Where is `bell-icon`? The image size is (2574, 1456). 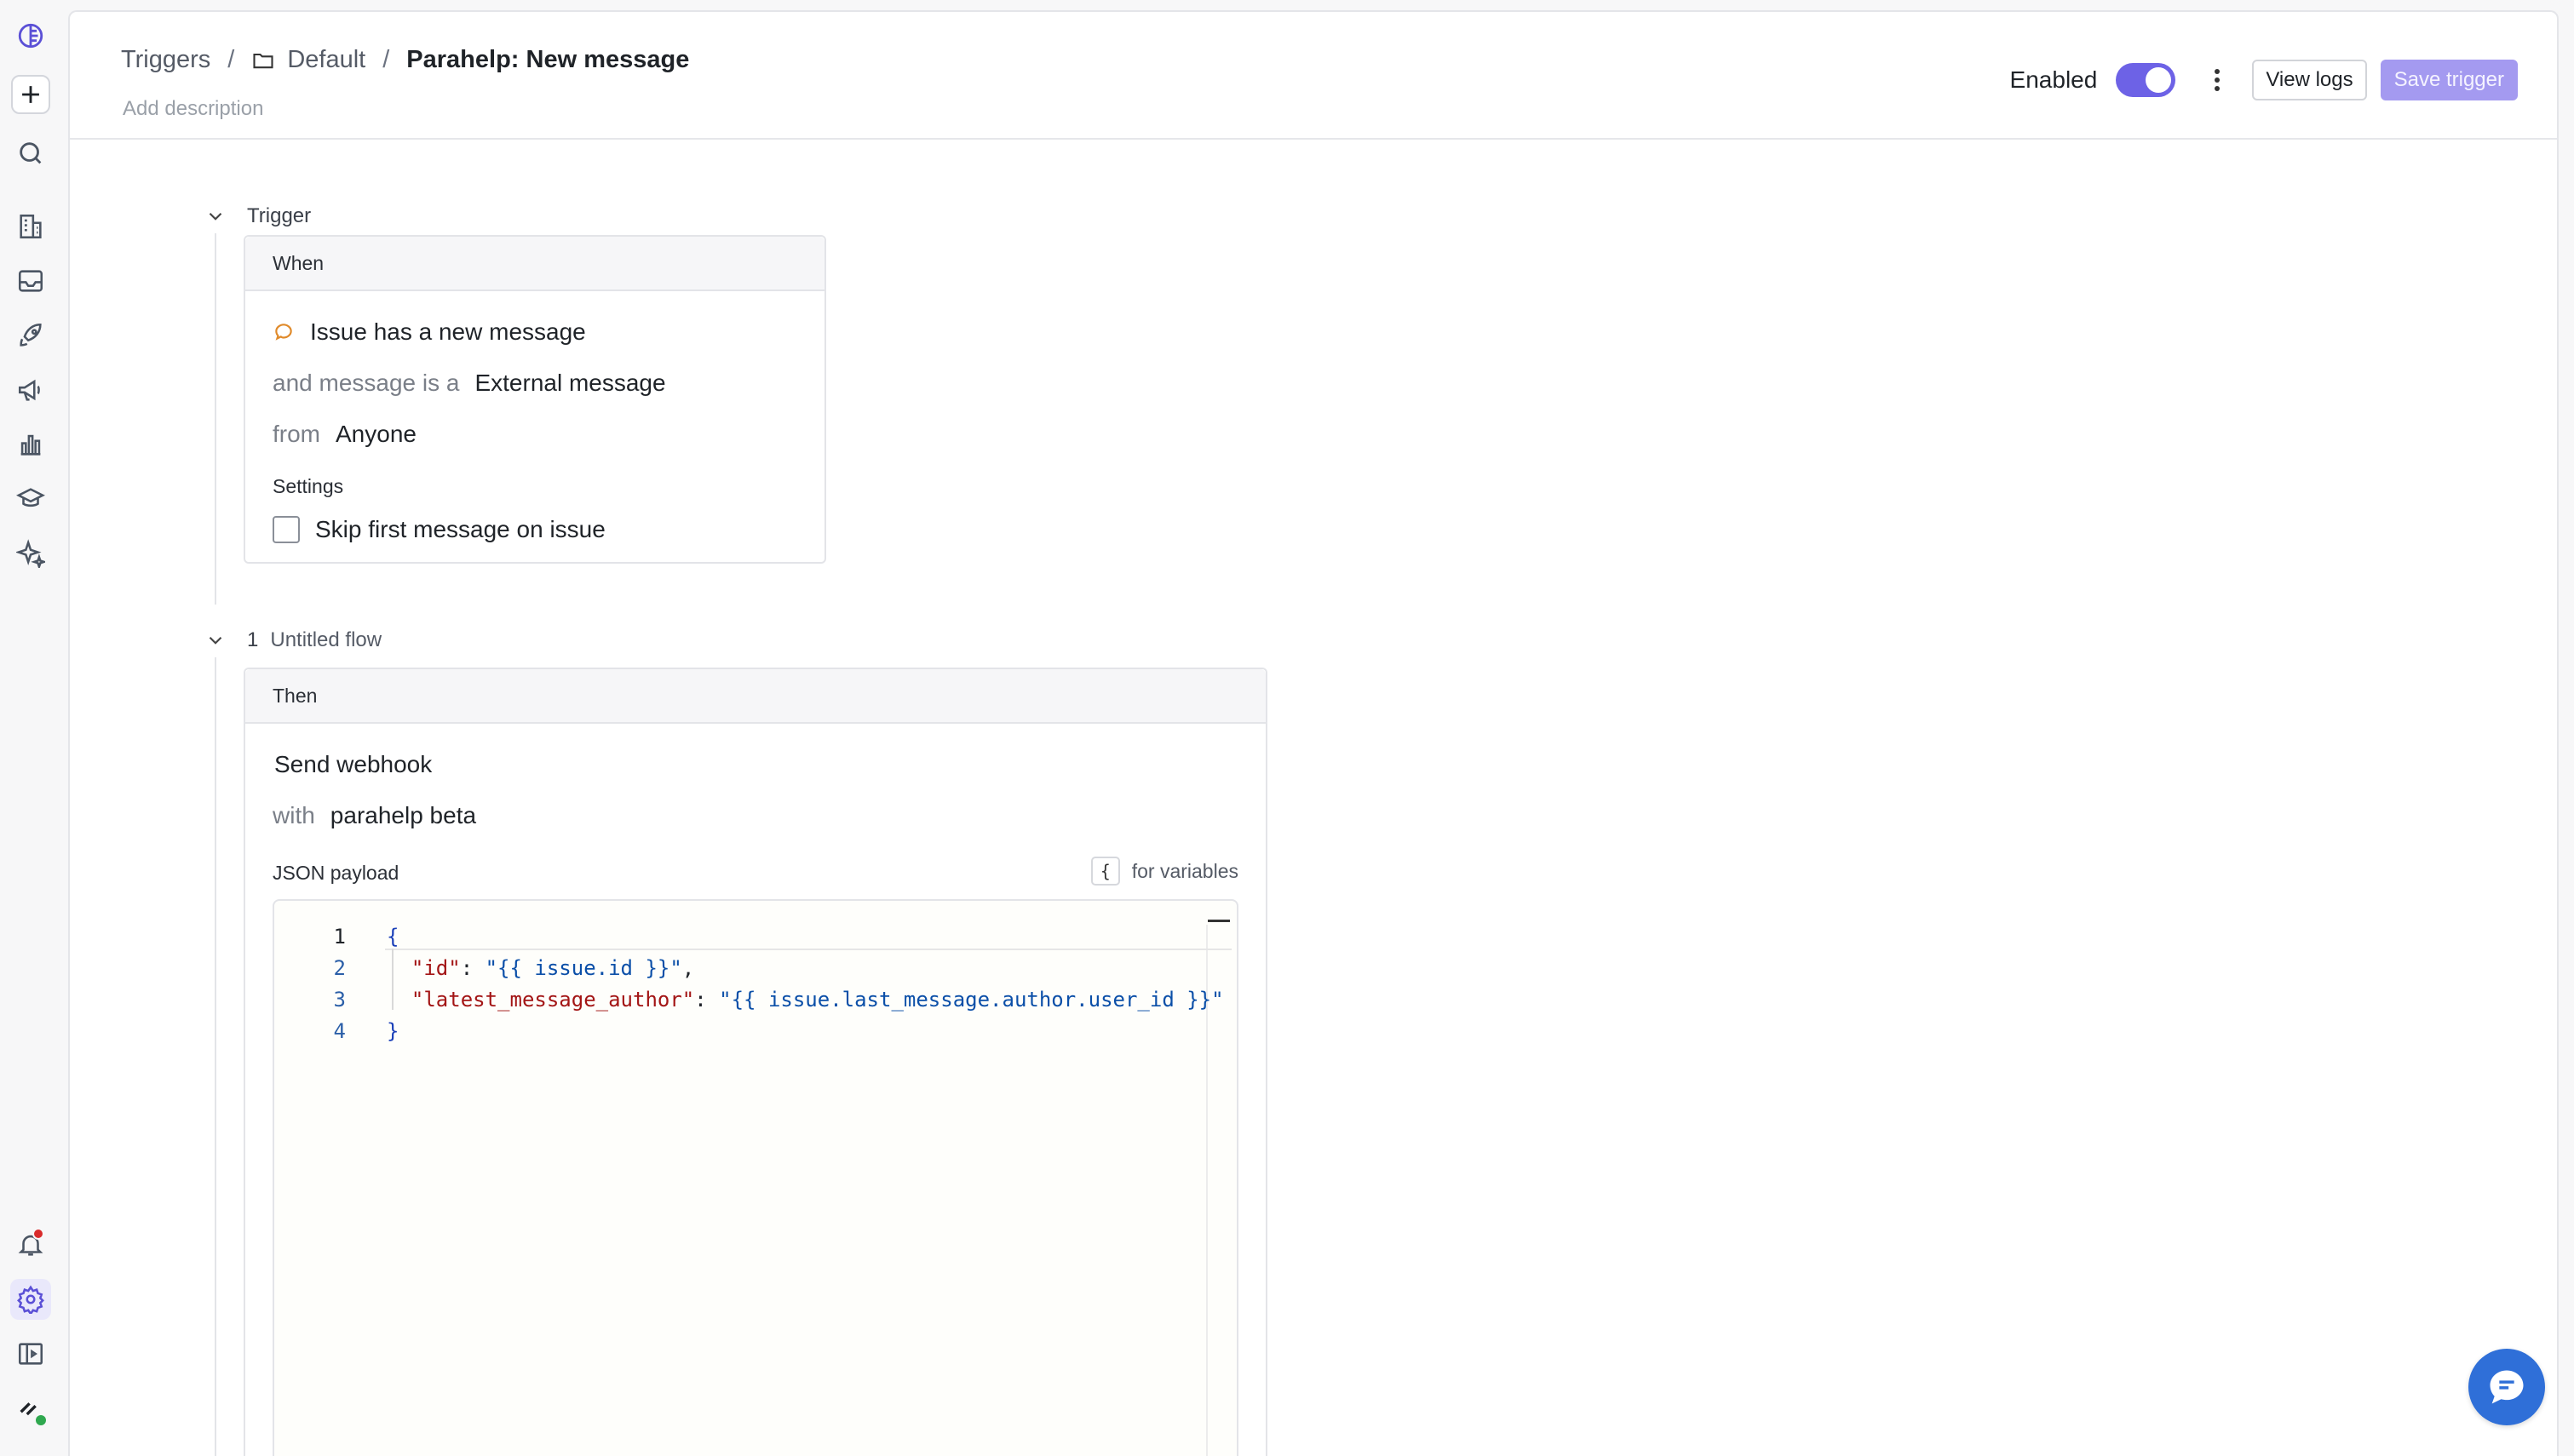 bell-icon is located at coordinates (31, 1244).